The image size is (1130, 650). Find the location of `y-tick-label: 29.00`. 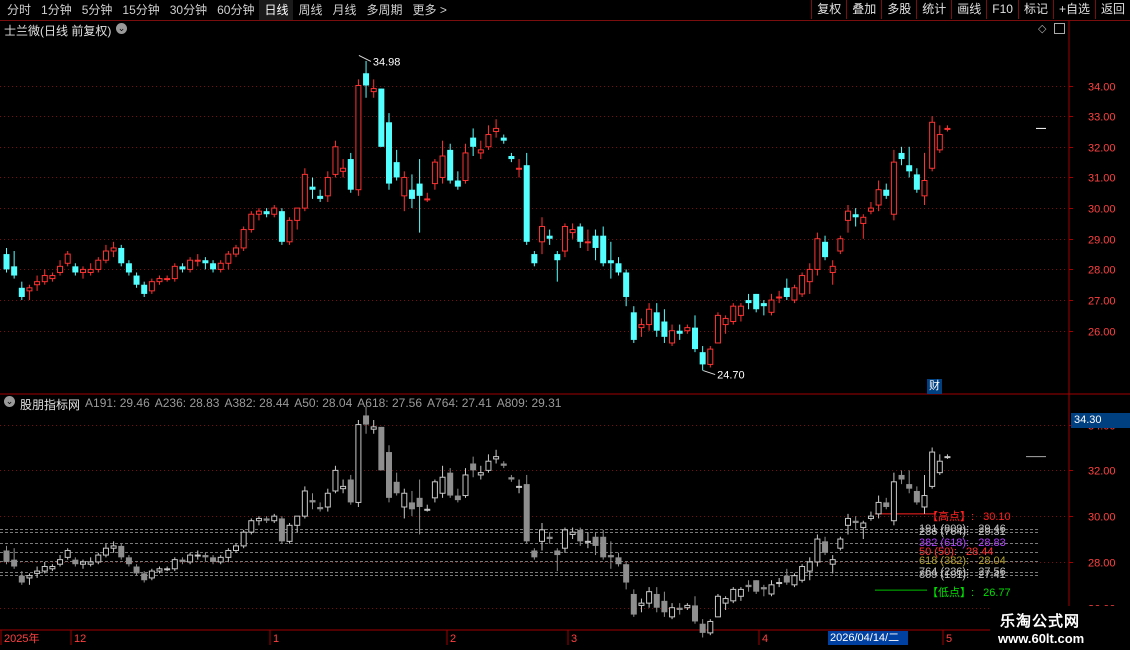

y-tick-label: 29.00 is located at coordinates (1102, 241).